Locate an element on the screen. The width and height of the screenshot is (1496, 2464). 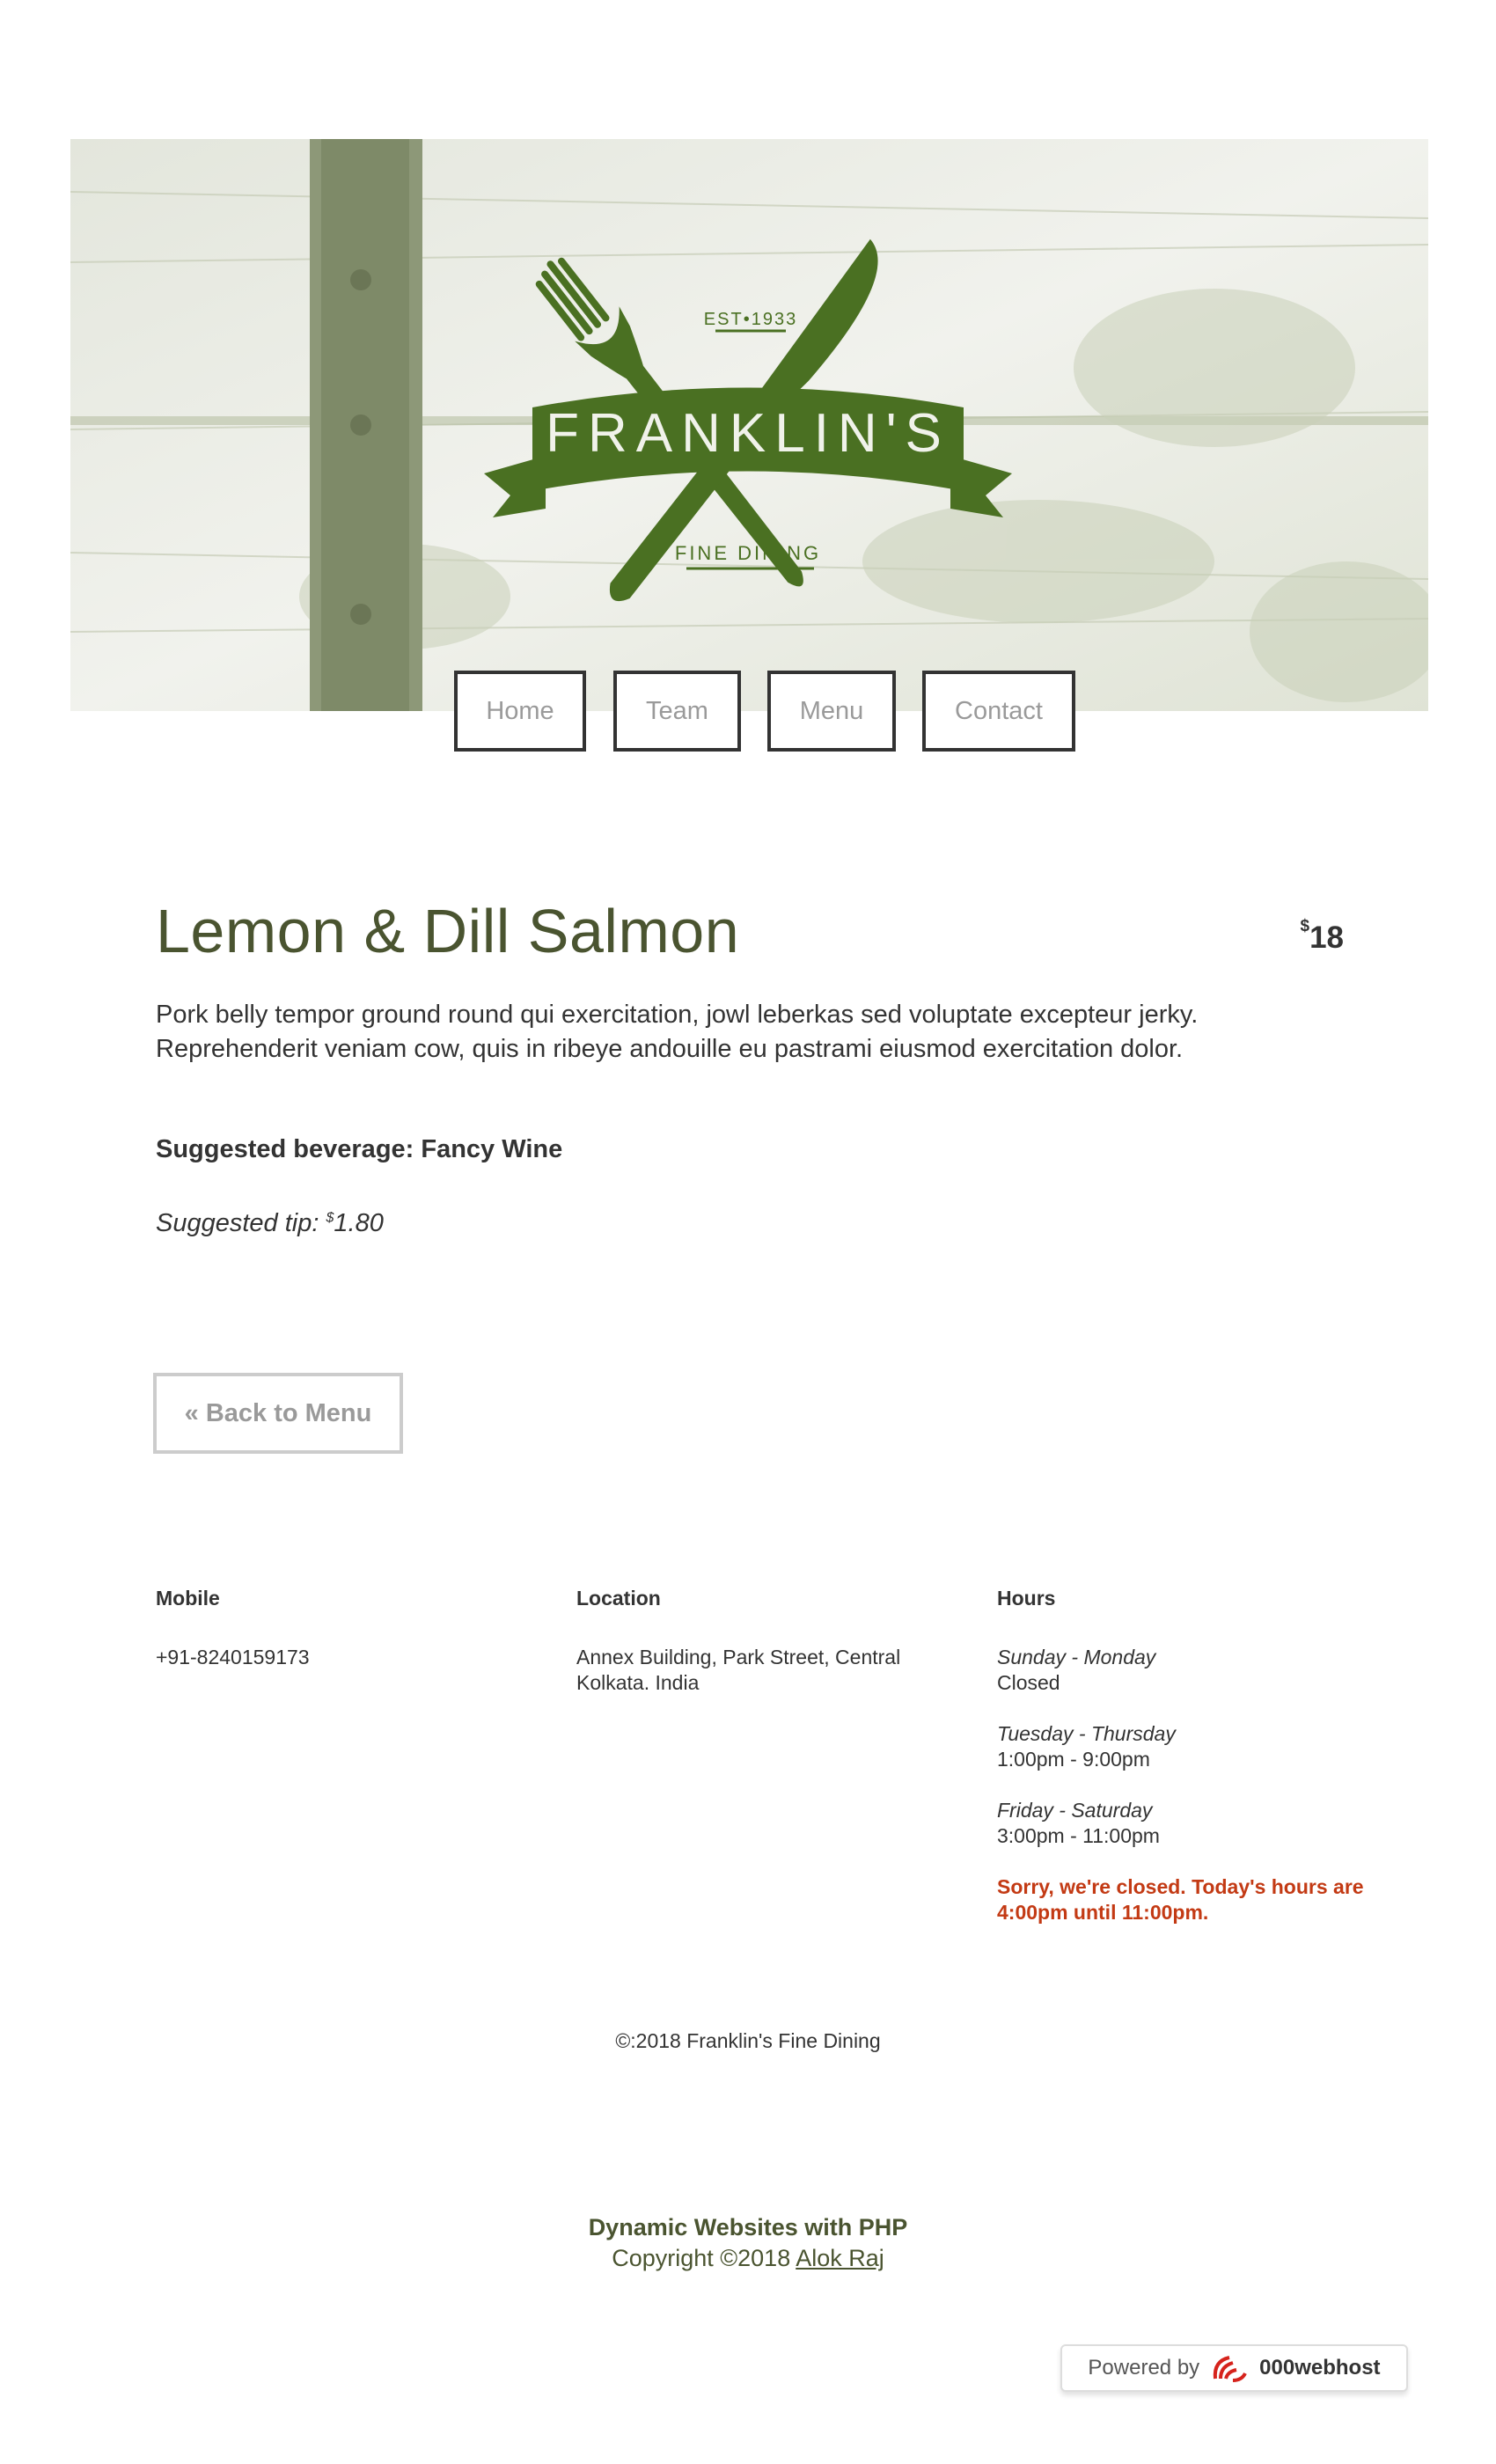
credit-line: Copyright ©2018 Alok Raj is located at coordinates (748, 2259).